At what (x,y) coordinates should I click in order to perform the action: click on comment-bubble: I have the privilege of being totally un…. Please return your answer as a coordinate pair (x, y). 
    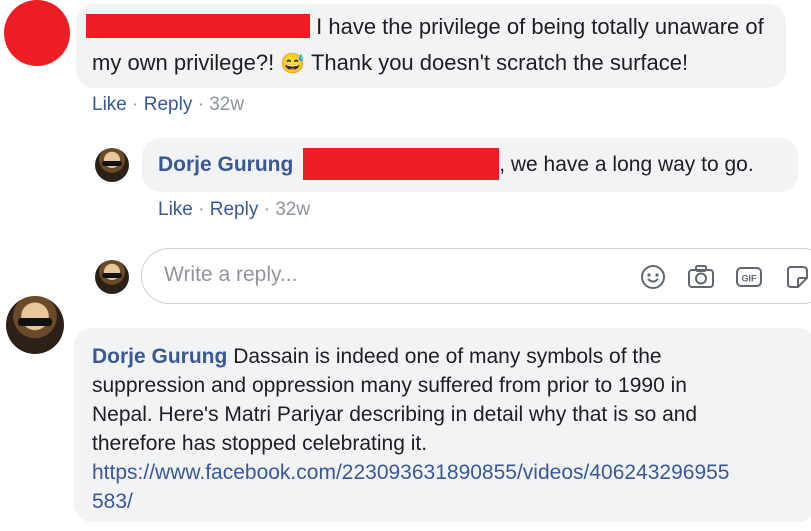
    Looking at the image, I should click on (431, 46).